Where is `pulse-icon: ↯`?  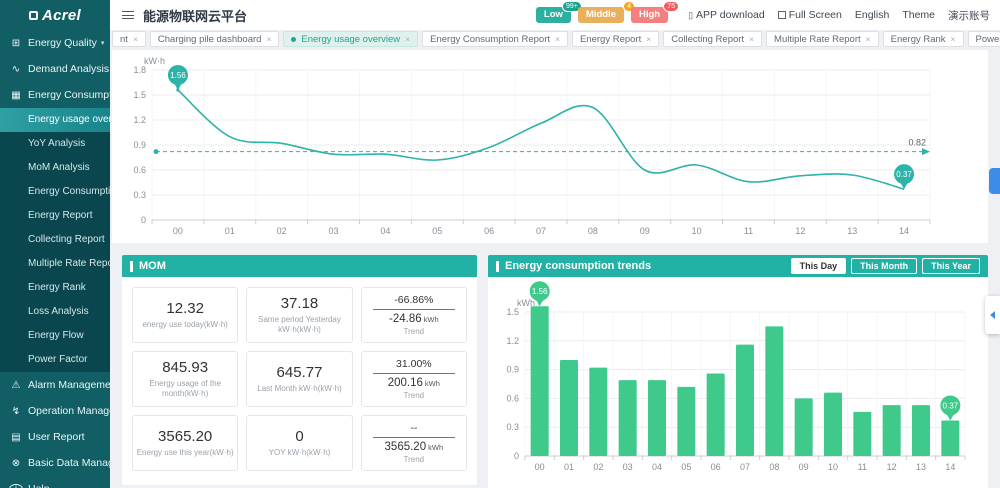
pulse-icon: ↯ is located at coordinates (16, 411).